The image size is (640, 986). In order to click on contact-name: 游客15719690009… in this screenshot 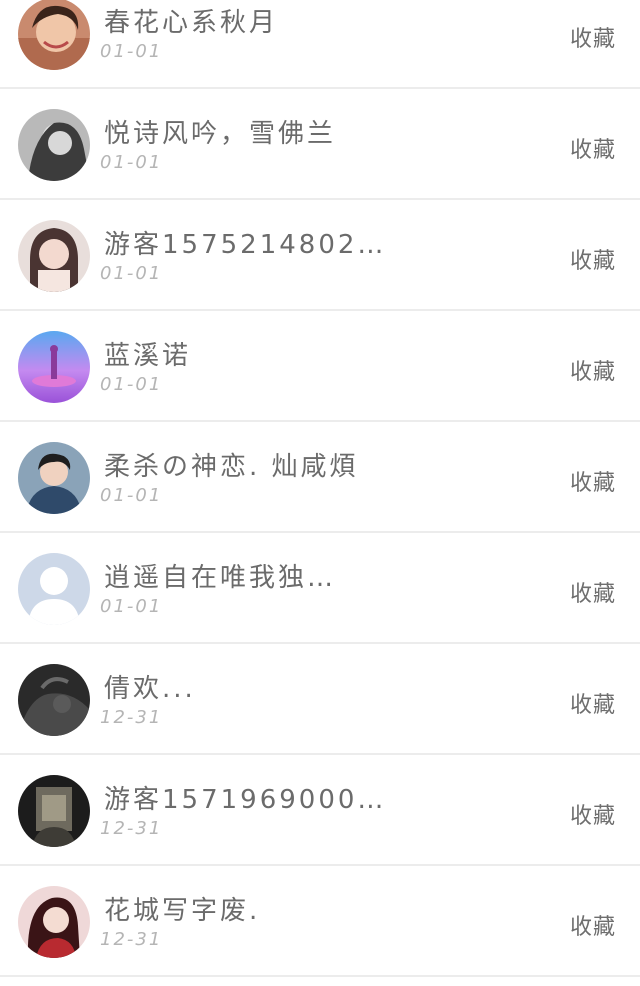, I will do `click(249, 800)`.